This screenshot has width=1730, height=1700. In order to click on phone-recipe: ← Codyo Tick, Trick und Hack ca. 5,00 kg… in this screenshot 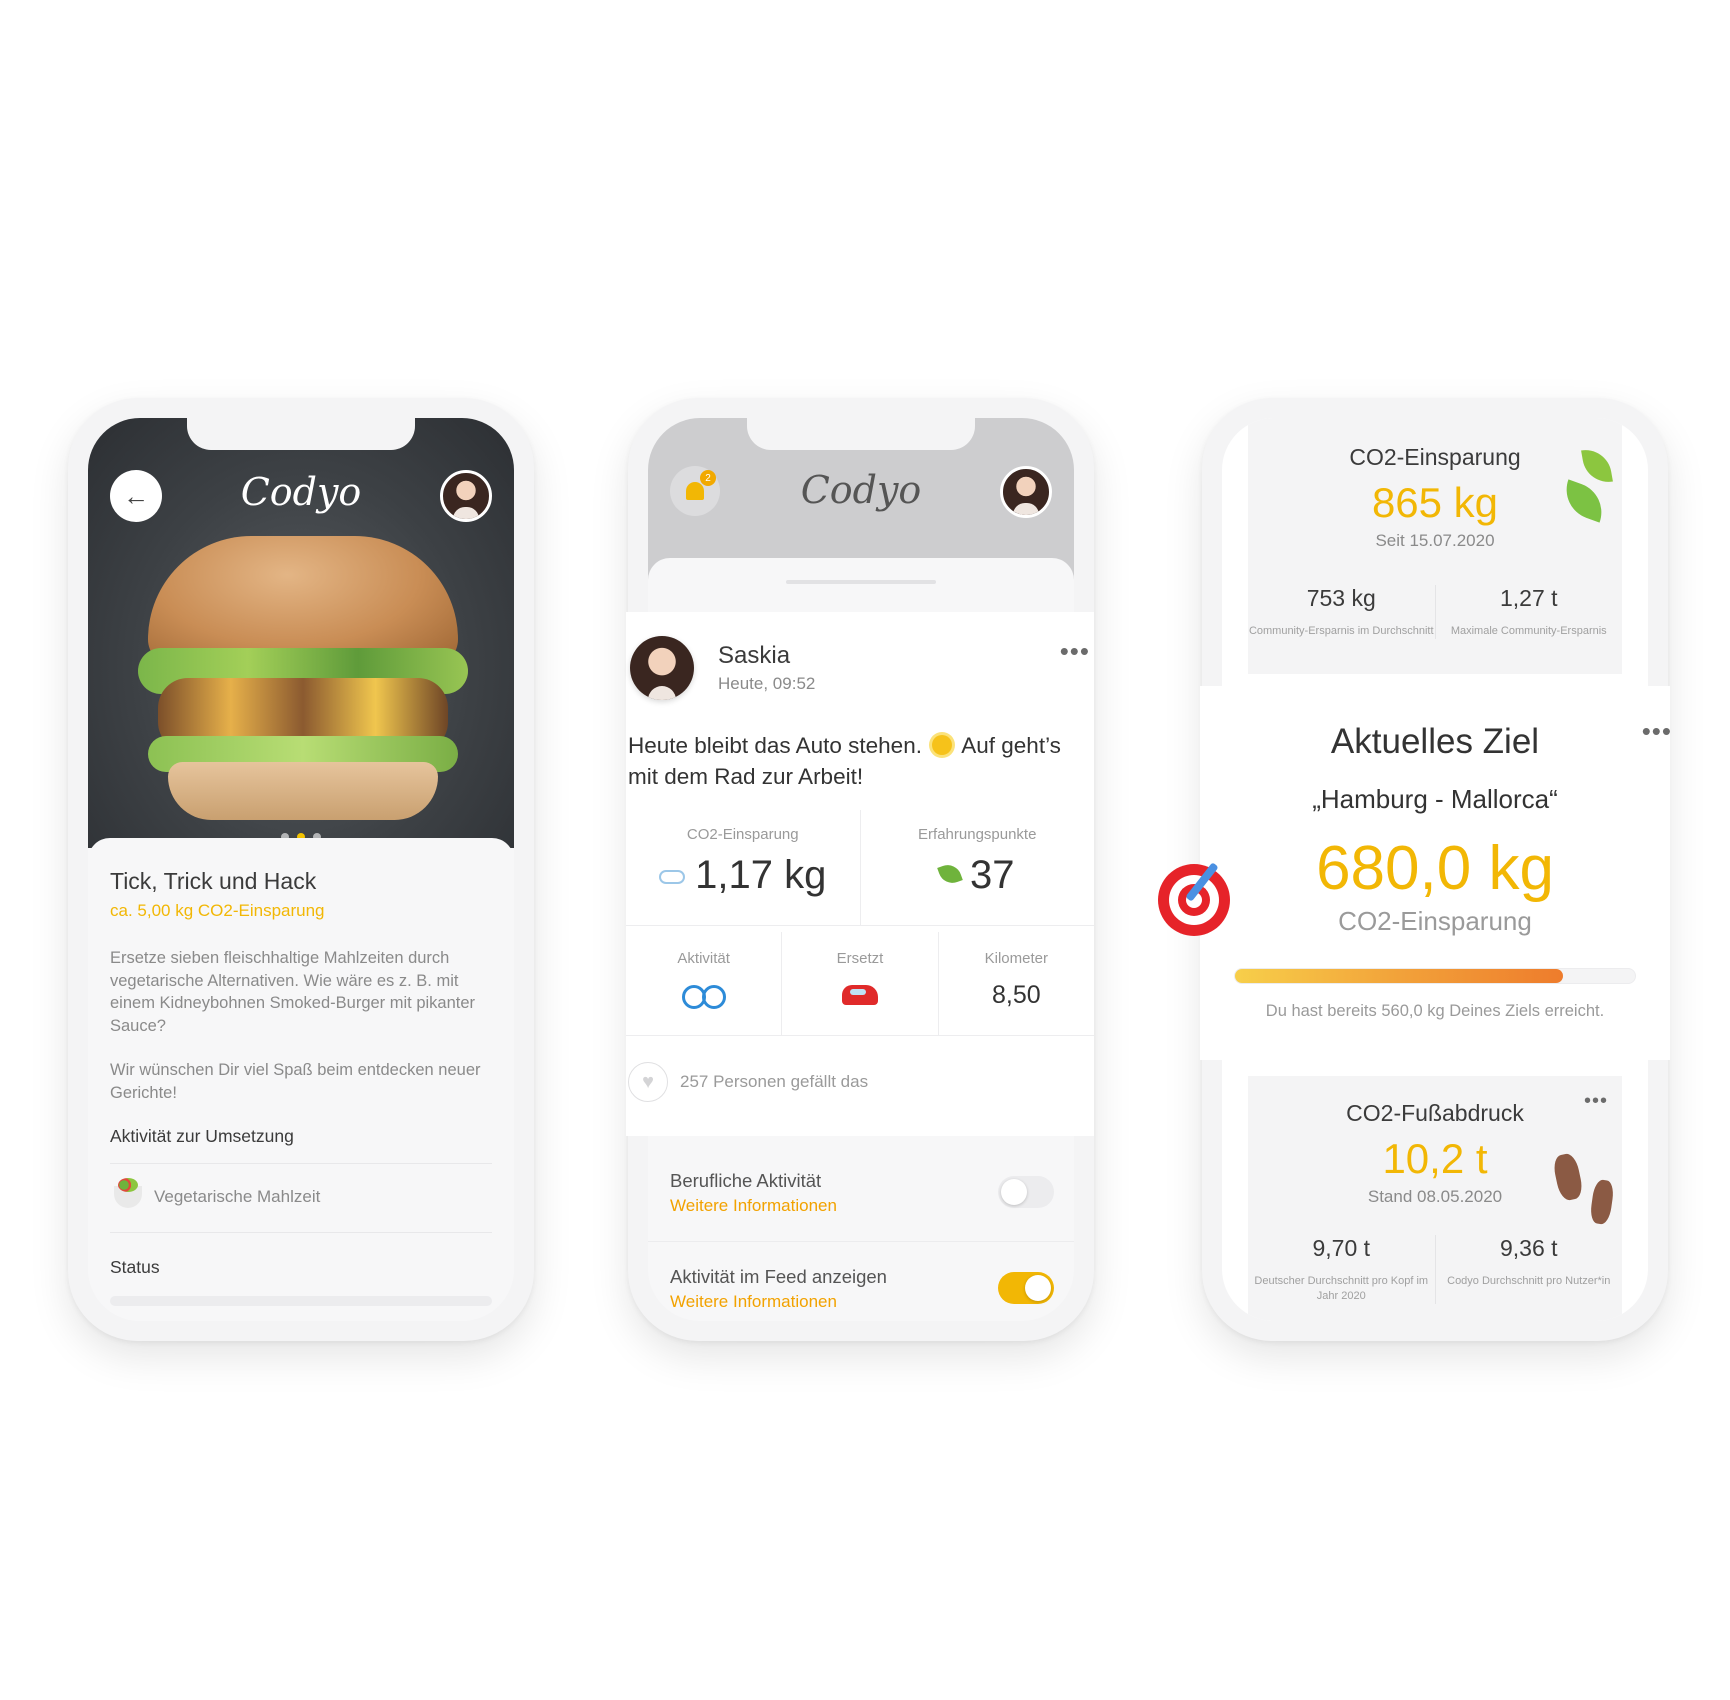, I will do `click(301, 869)`.